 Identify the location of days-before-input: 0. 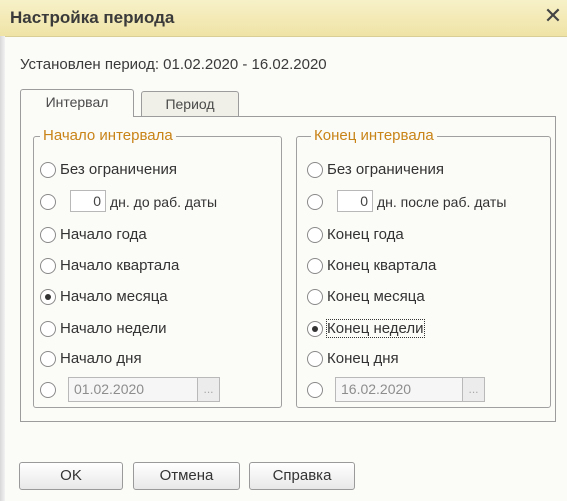
(88, 201).